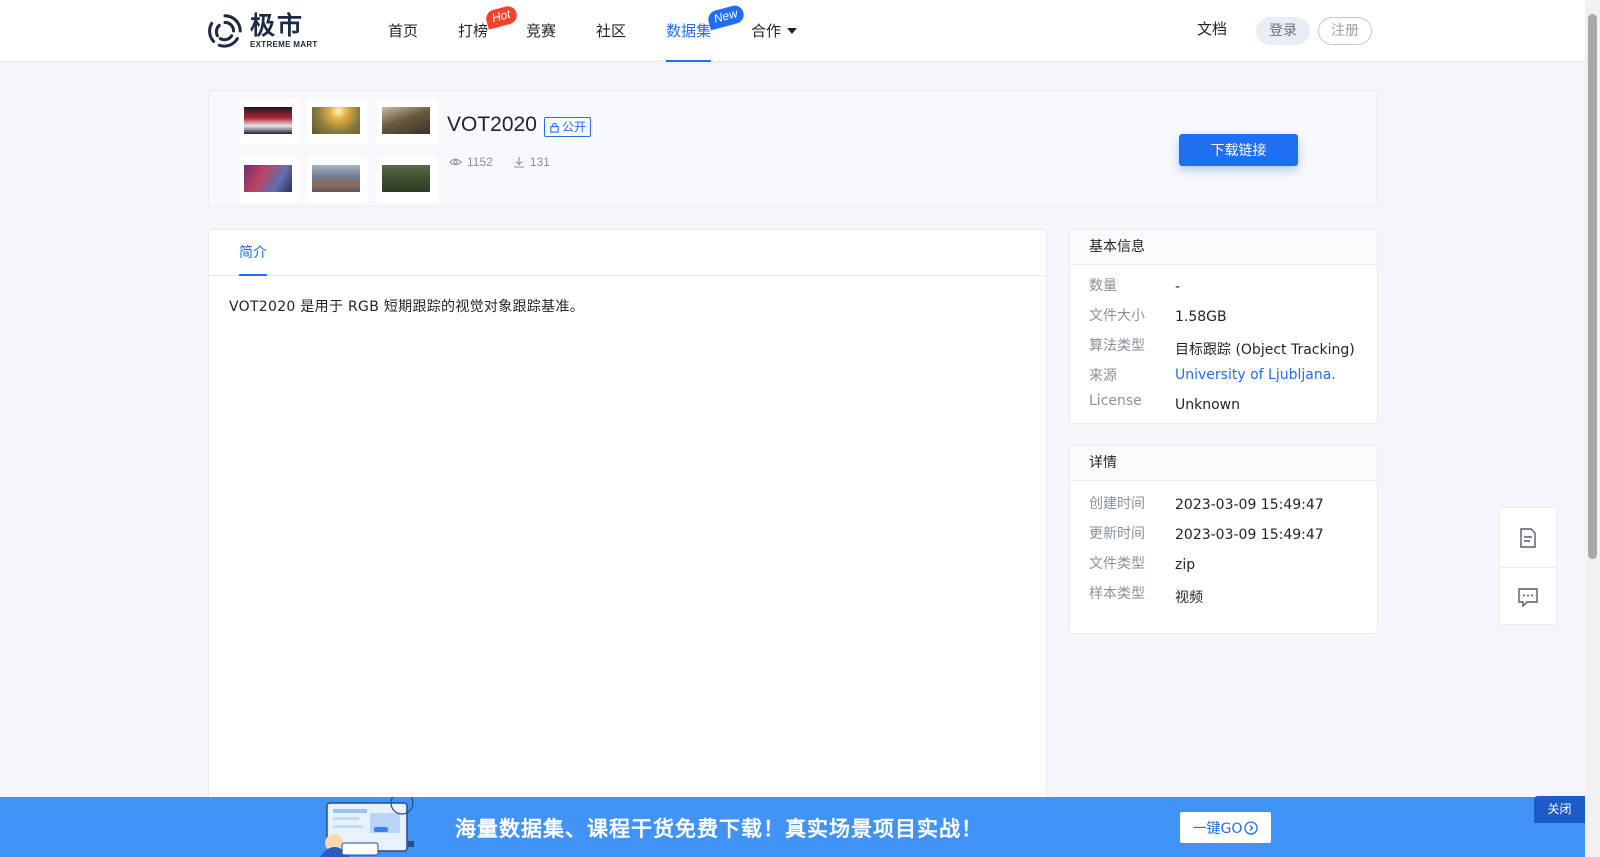 The width and height of the screenshot is (1600, 857). Describe the element at coordinates (1117, 594) in the screenshot. I see `detail-key: 样本类型` at that location.